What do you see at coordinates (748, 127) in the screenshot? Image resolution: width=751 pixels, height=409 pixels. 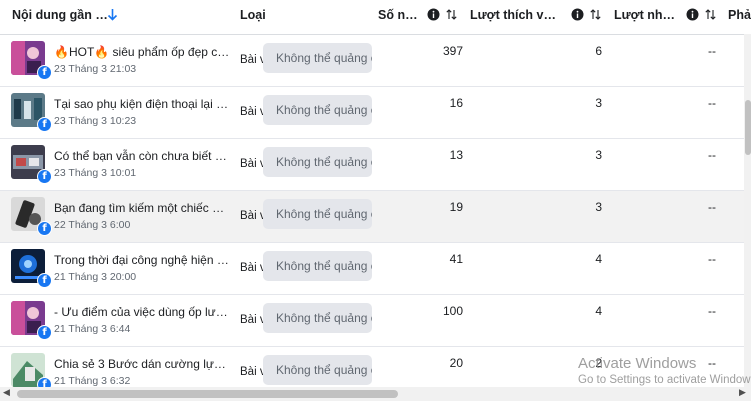 I see `vertical-scrollbar-thumb` at bounding box center [748, 127].